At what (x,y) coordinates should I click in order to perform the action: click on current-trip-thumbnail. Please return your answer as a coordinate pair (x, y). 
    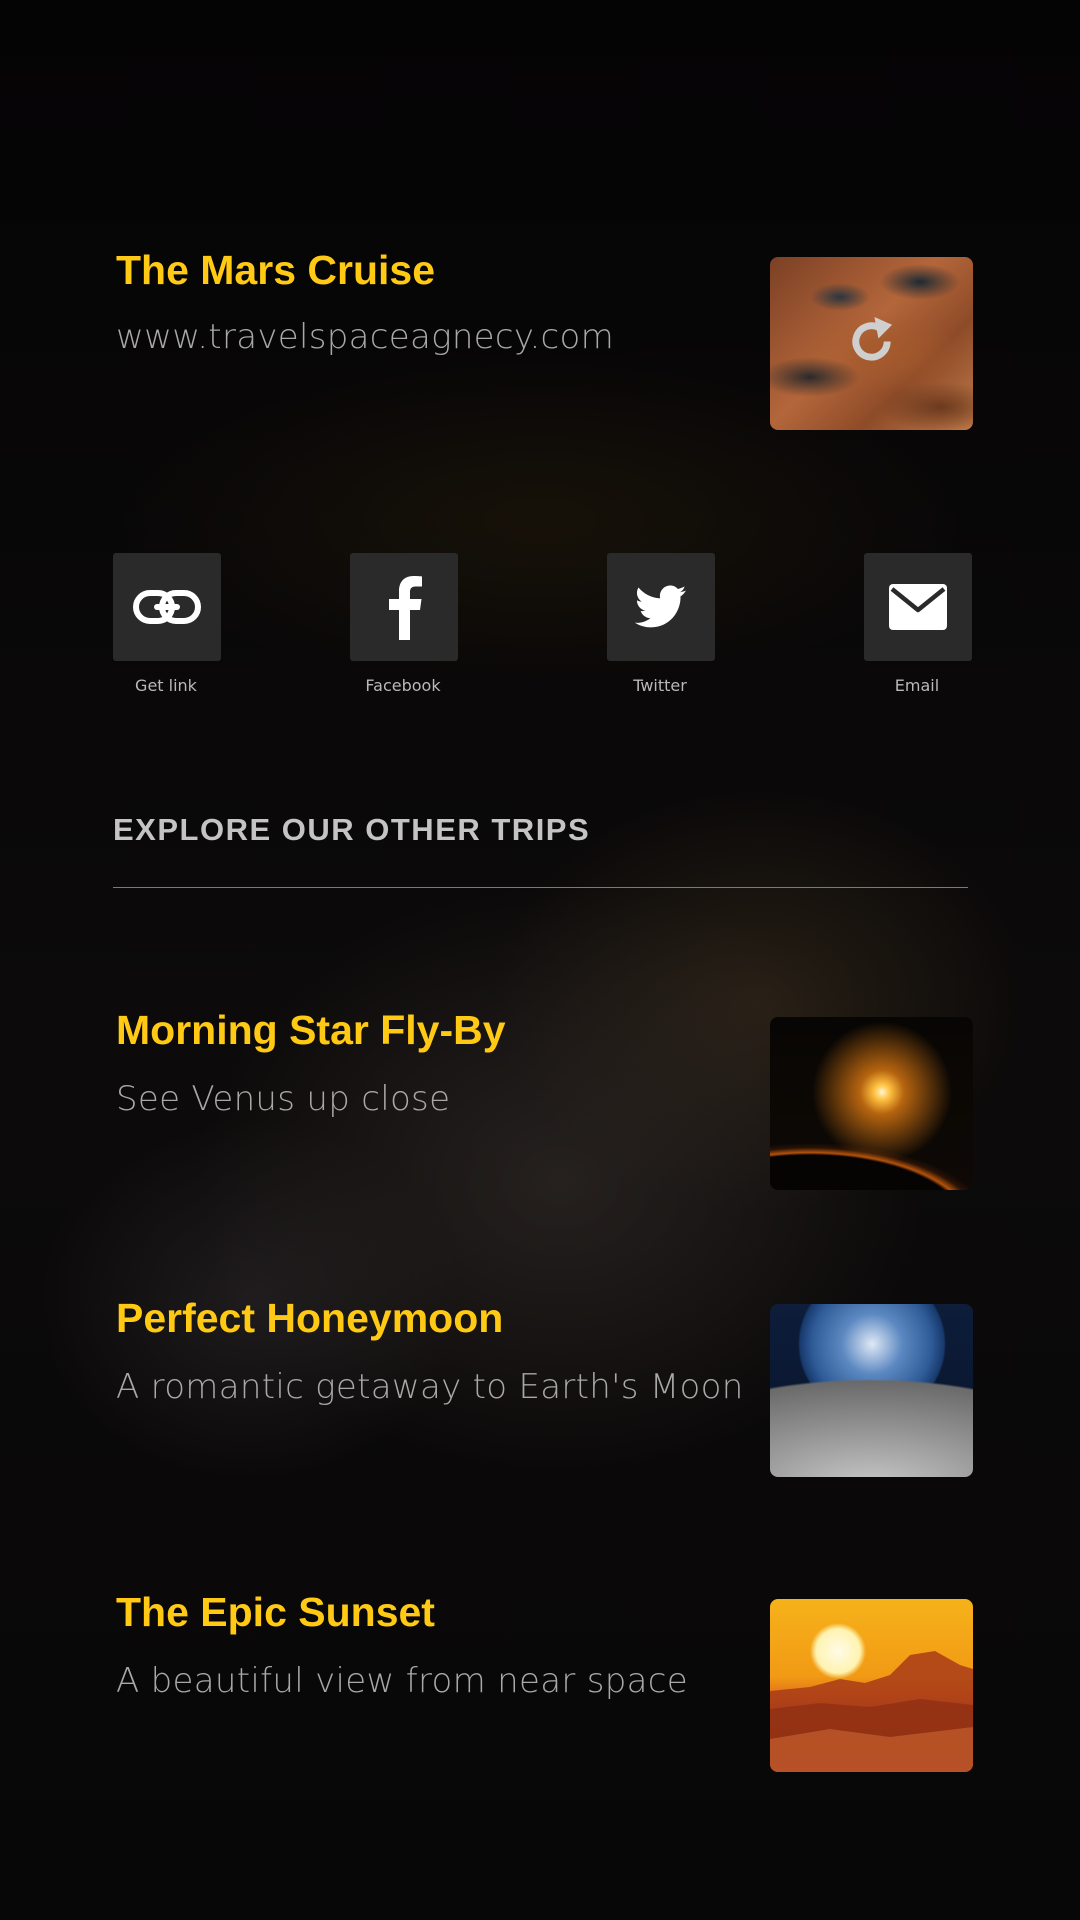
    Looking at the image, I should click on (871, 343).